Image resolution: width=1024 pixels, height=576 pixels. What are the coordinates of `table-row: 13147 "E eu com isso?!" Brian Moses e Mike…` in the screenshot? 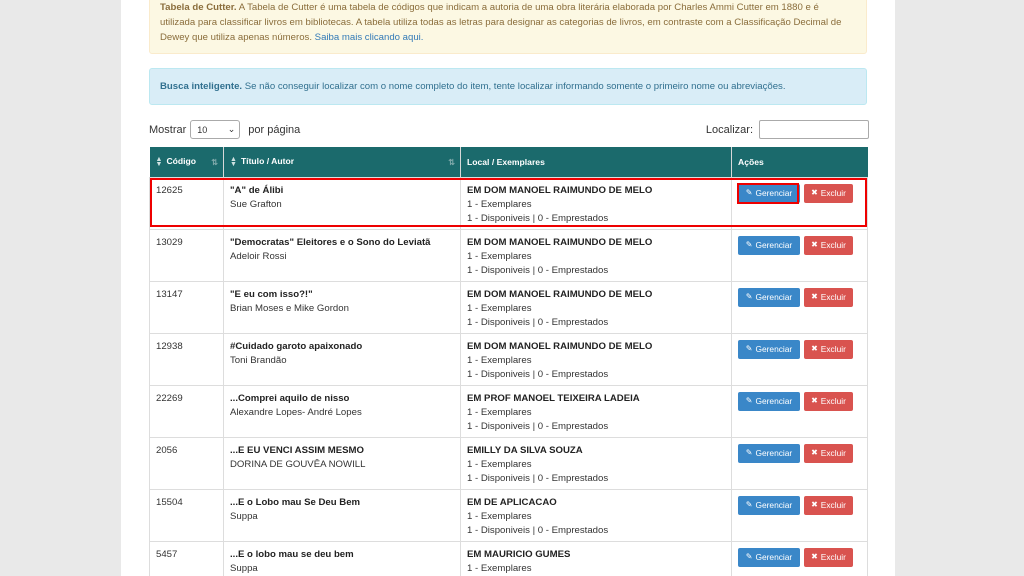 It's located at (508, 307).